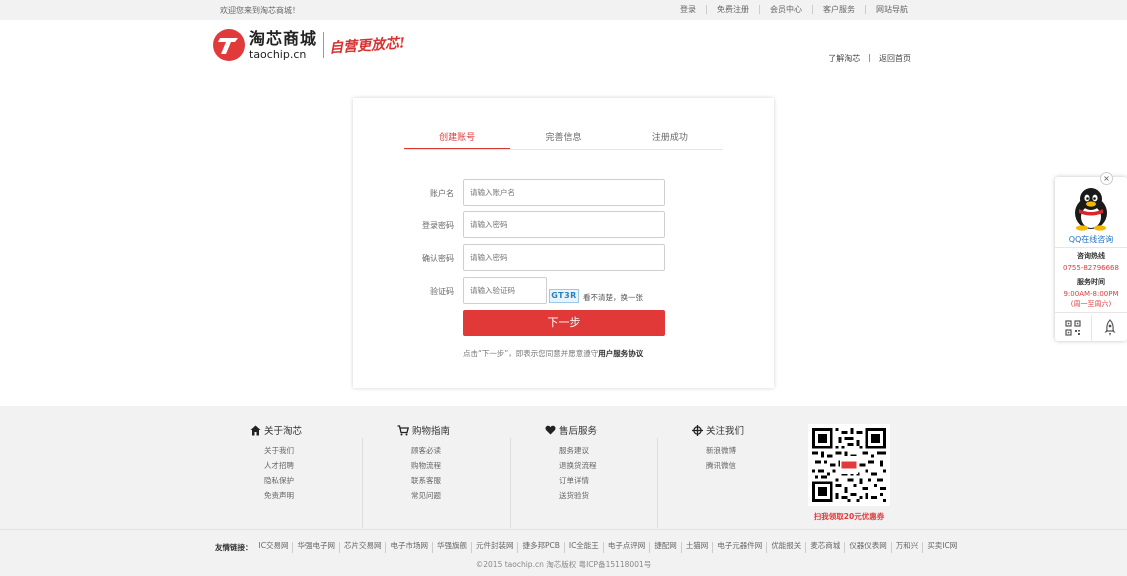 This screenshot has width=1127, height=576. Describe the element at coordinates (564, 296) in the screenshot. I see `captcha-image: GT3R` at that location.